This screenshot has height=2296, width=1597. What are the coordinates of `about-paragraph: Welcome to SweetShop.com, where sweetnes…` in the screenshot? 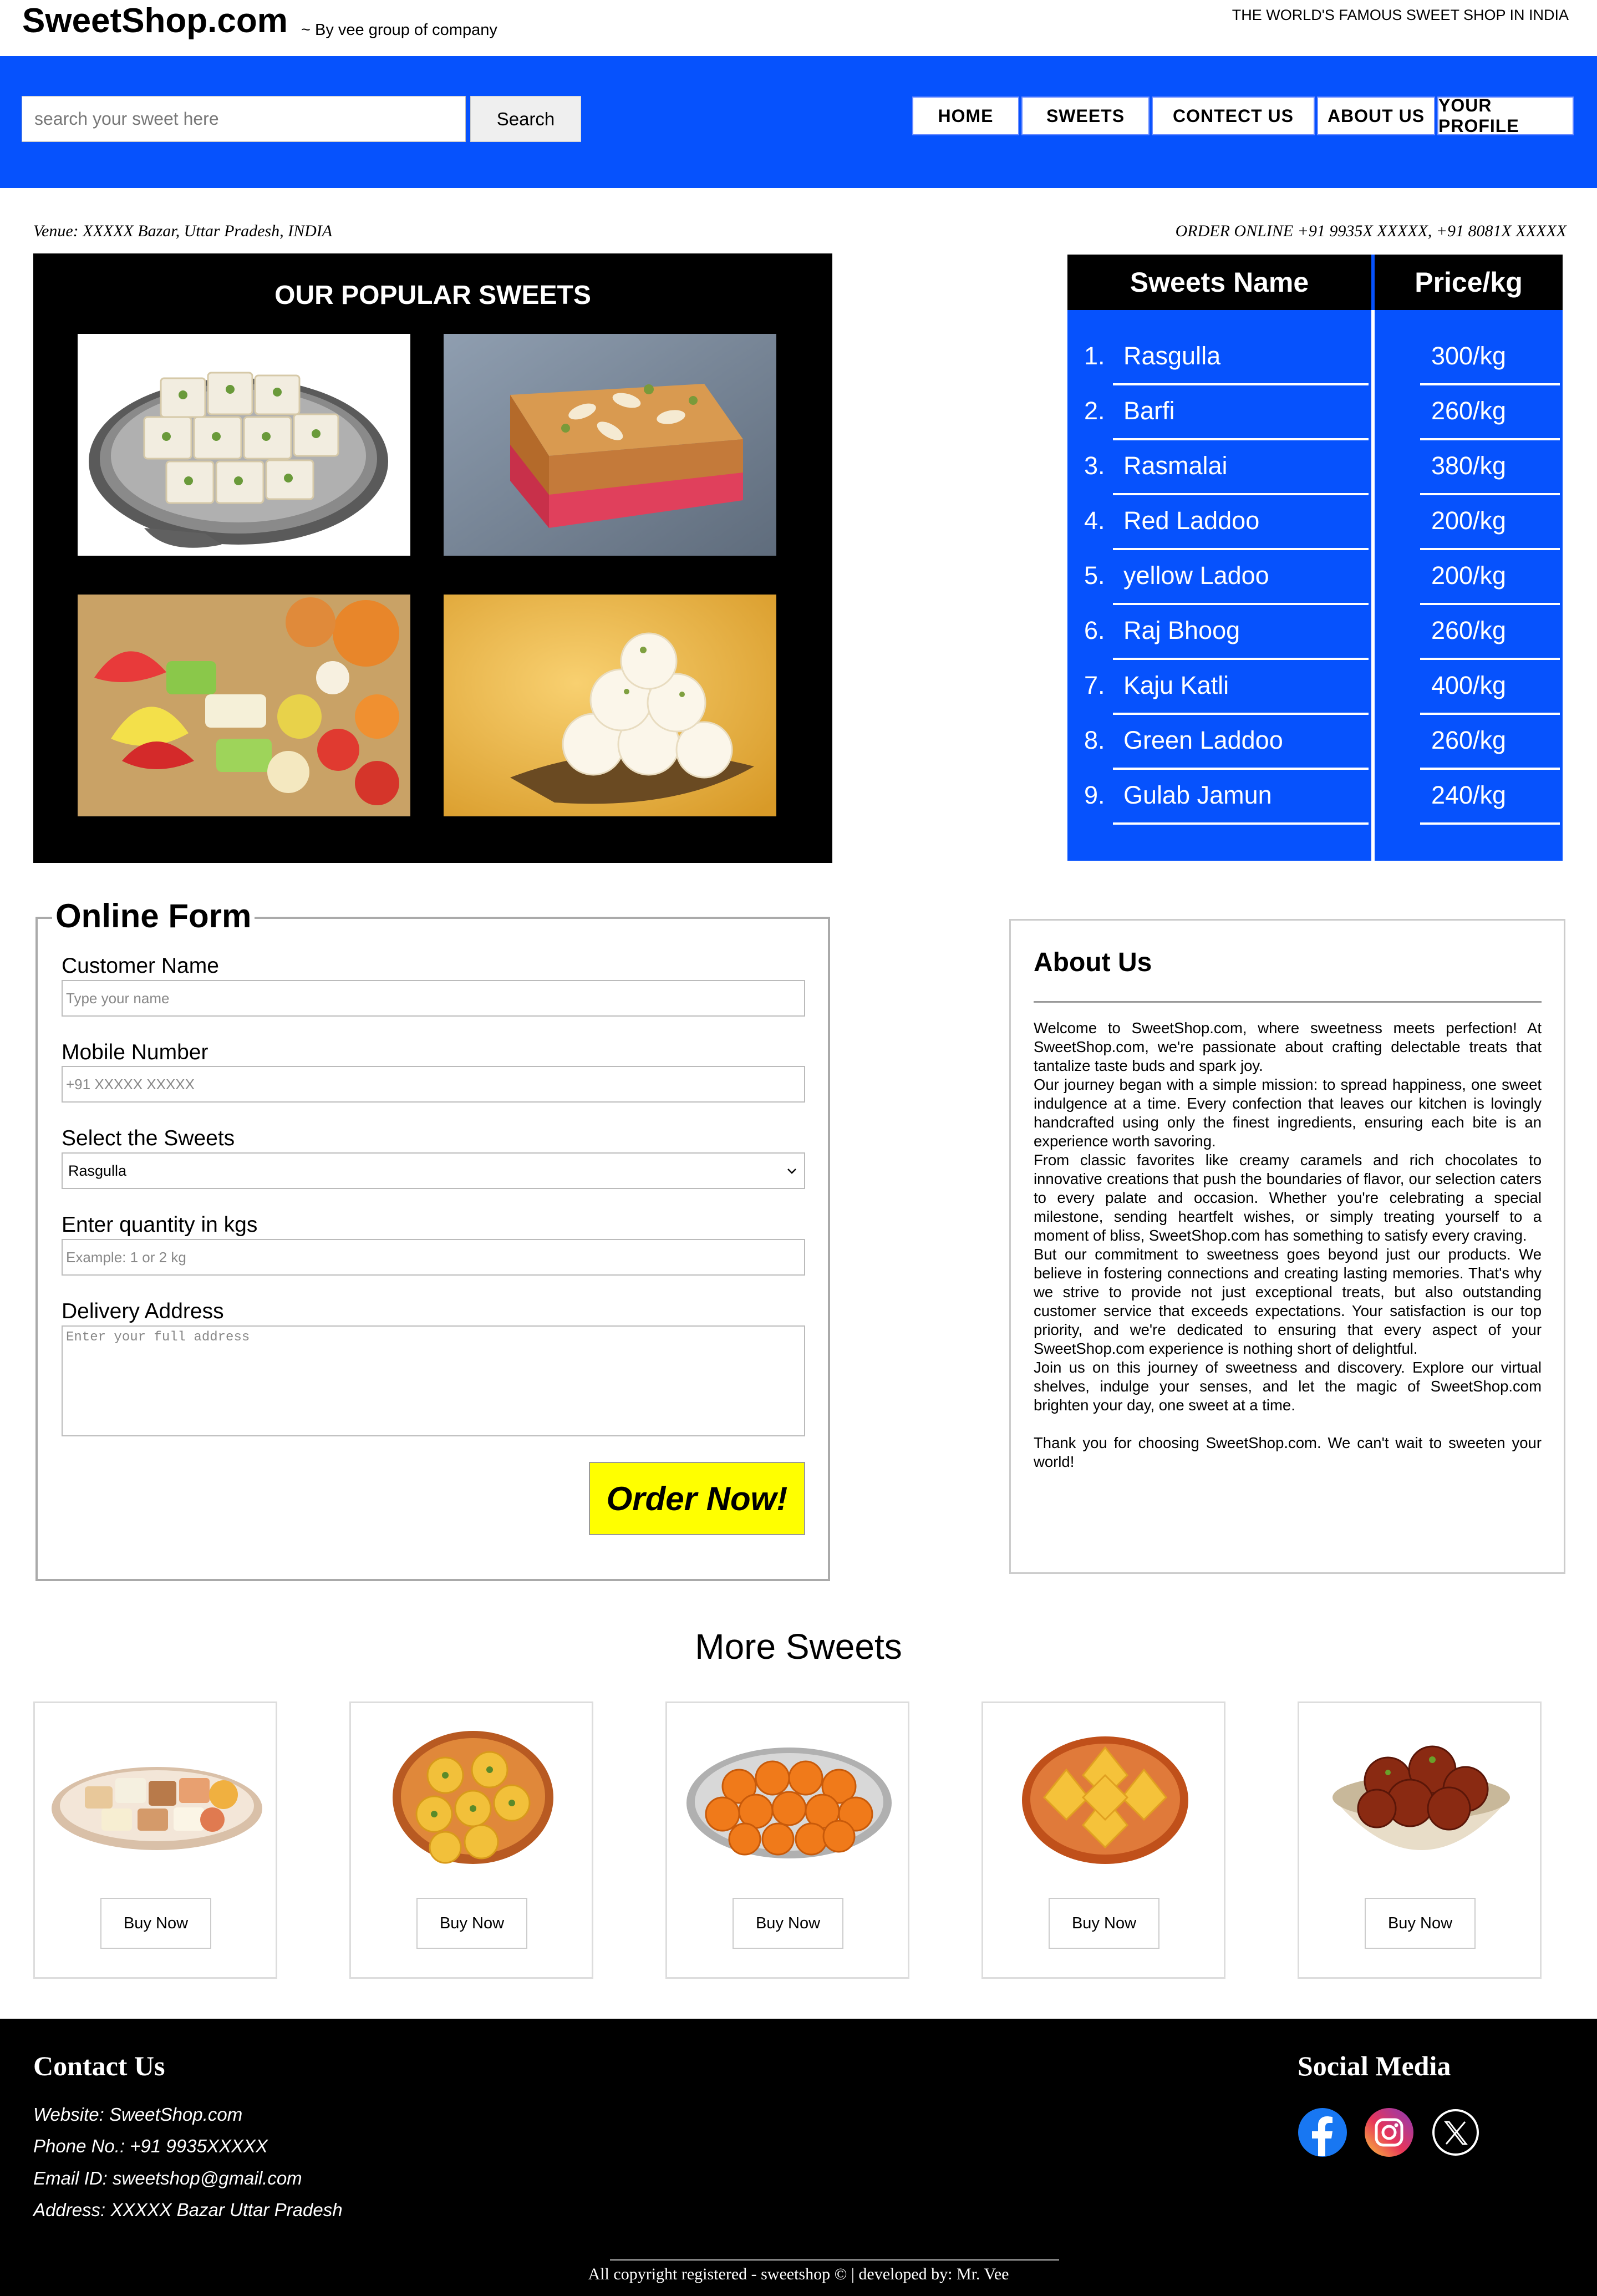 It's located at (1288, 1046).